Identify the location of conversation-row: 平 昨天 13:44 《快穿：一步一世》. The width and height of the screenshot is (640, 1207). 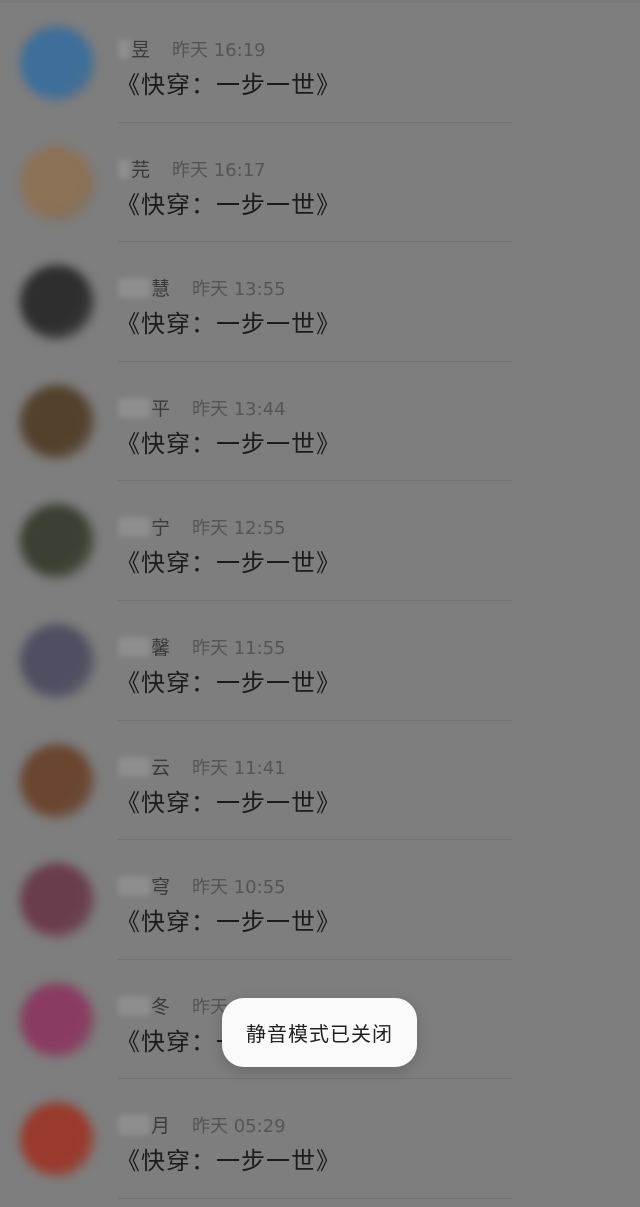
(320, 422).